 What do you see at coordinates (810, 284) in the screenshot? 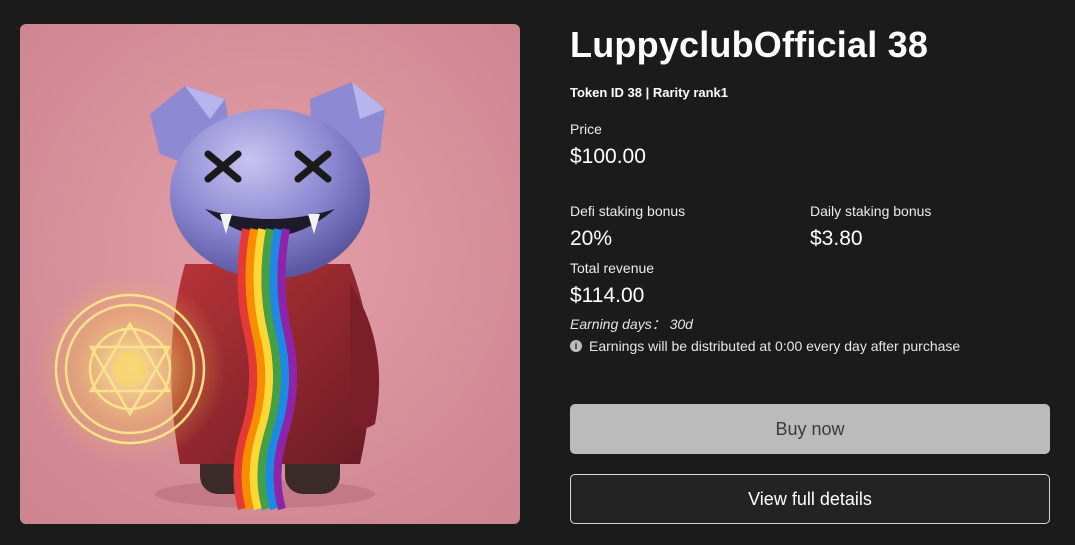
I see `total-revenue-section: Total revenue $114.00` at bounding box center [810, 284].